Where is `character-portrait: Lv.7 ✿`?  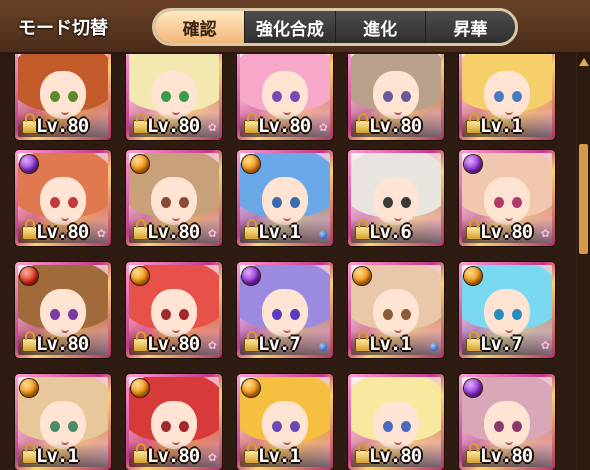 character-portrait: Lv.7 ✿ is located at coordinates (507, 310).